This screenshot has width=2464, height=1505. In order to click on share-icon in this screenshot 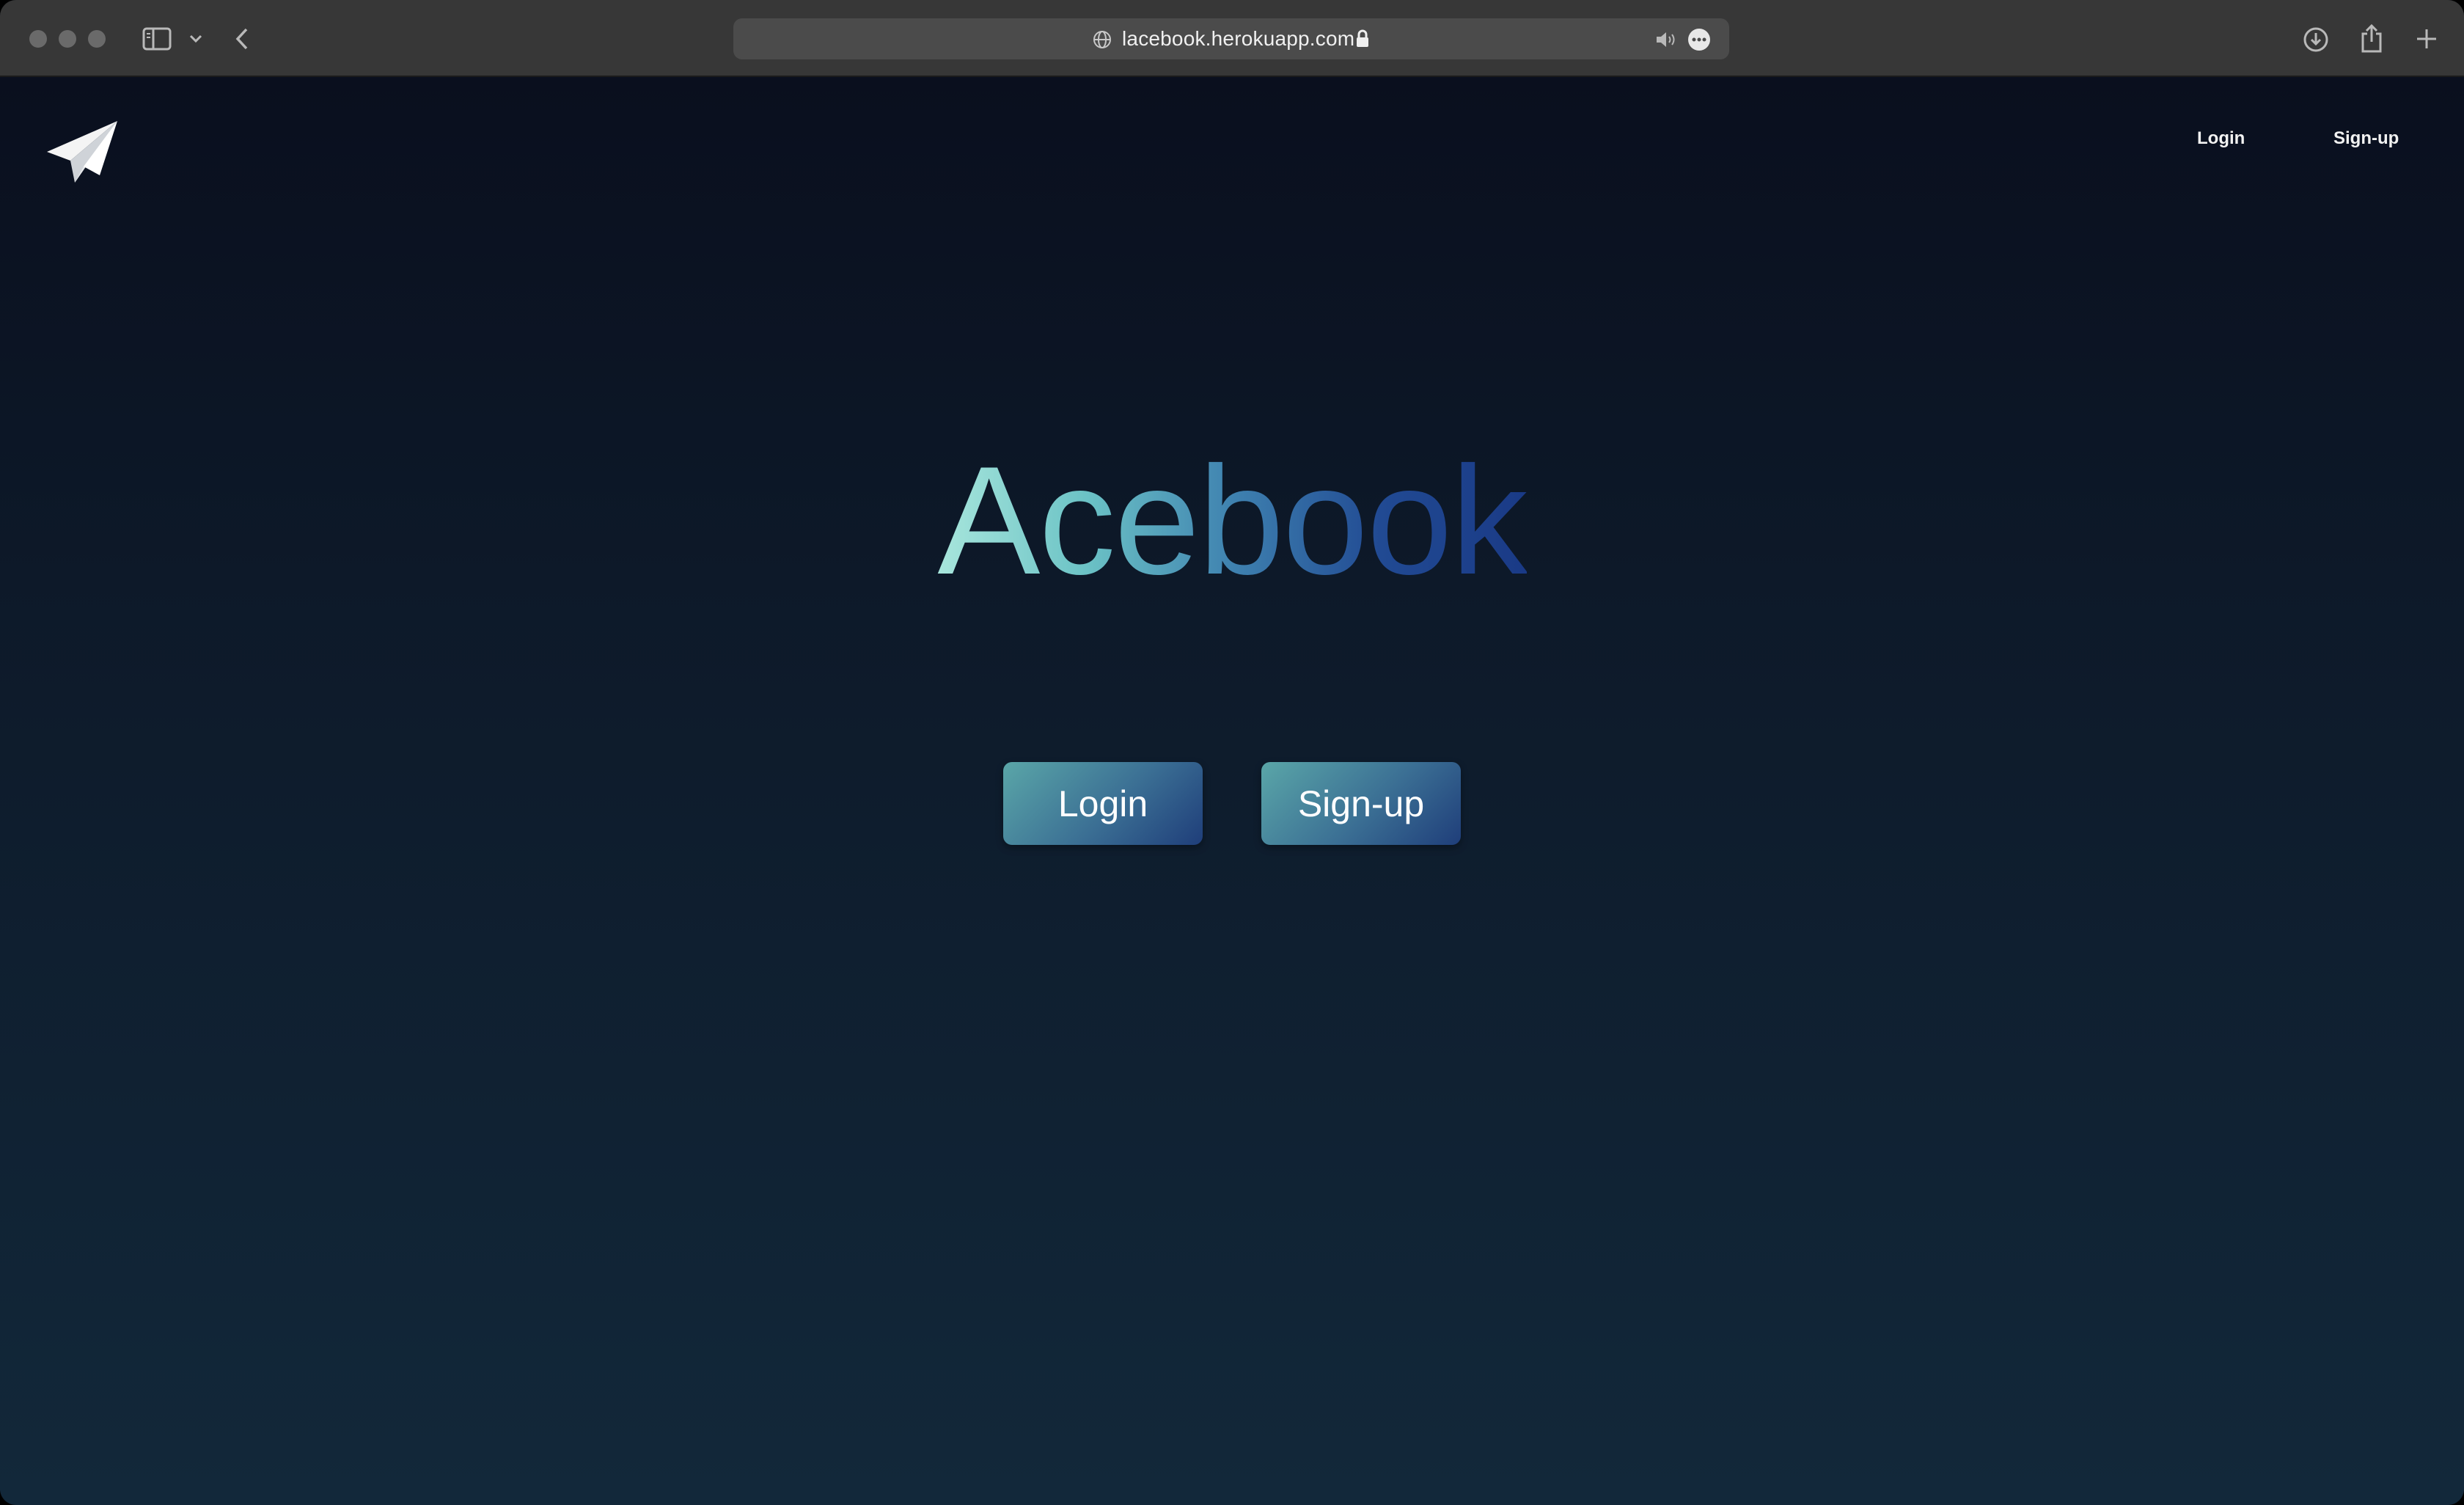, I will do `click(2371, 38)`.